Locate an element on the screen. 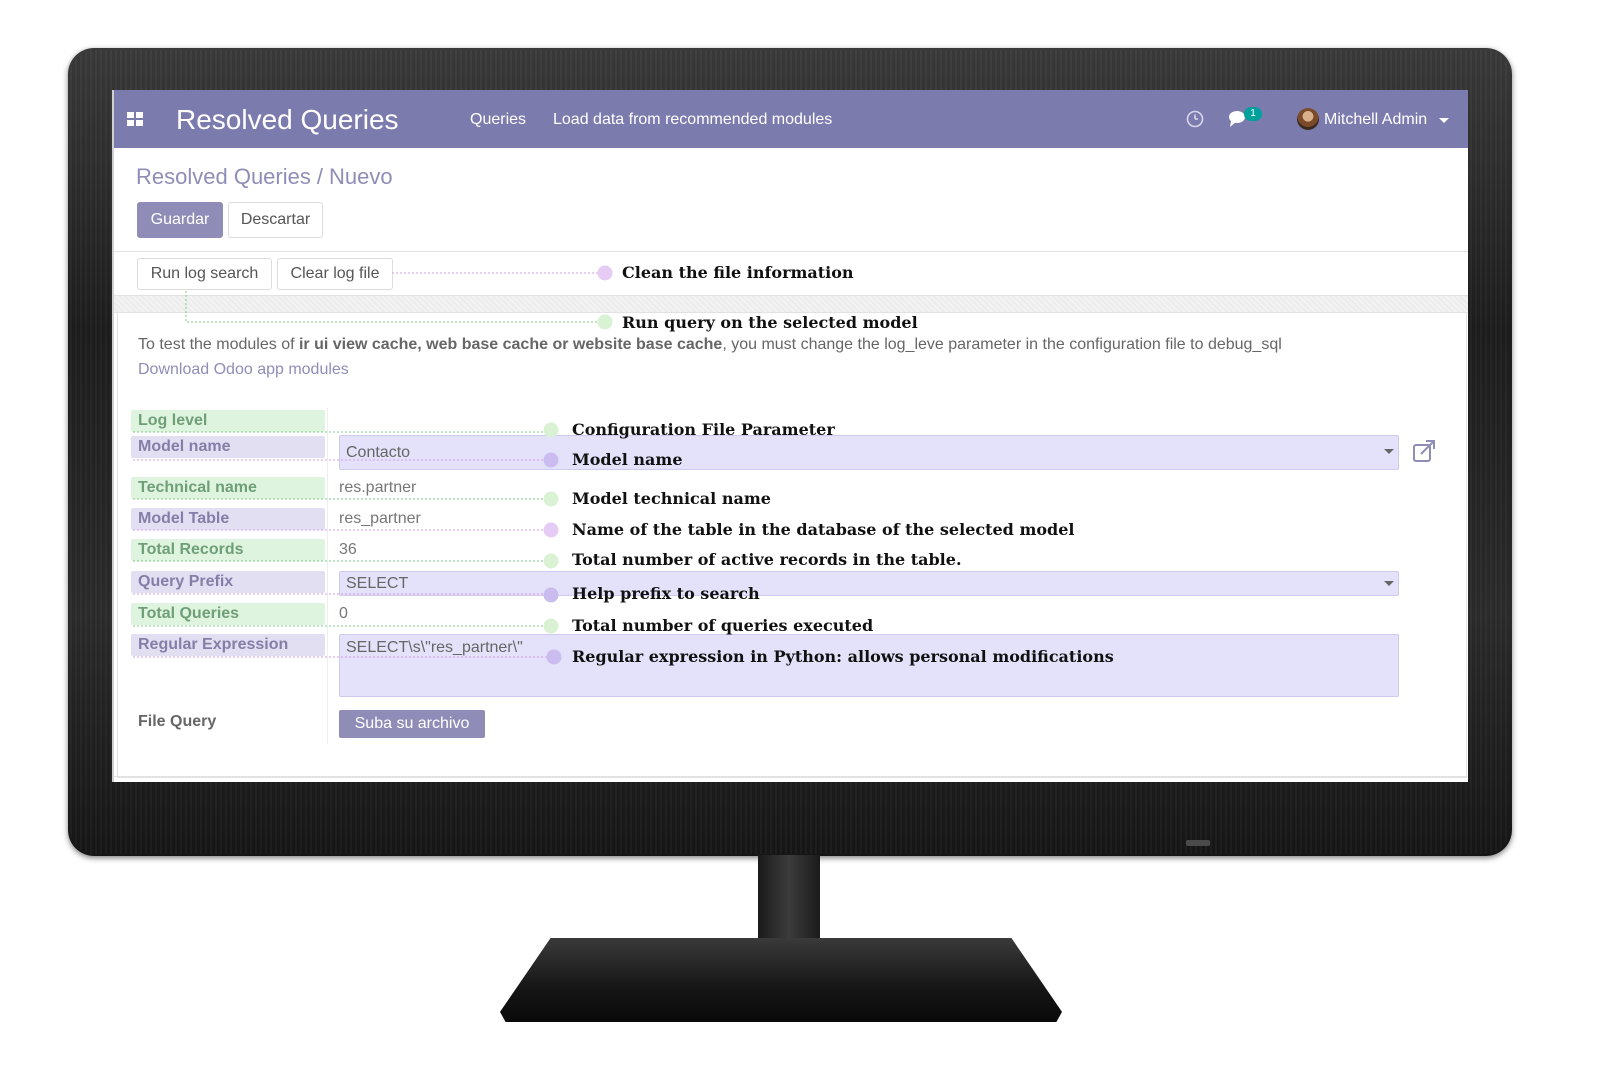 Image resolution: width=1600 pixels, height=1071 pixels. file-query-label: File Query is located at coordinates (177, 721).